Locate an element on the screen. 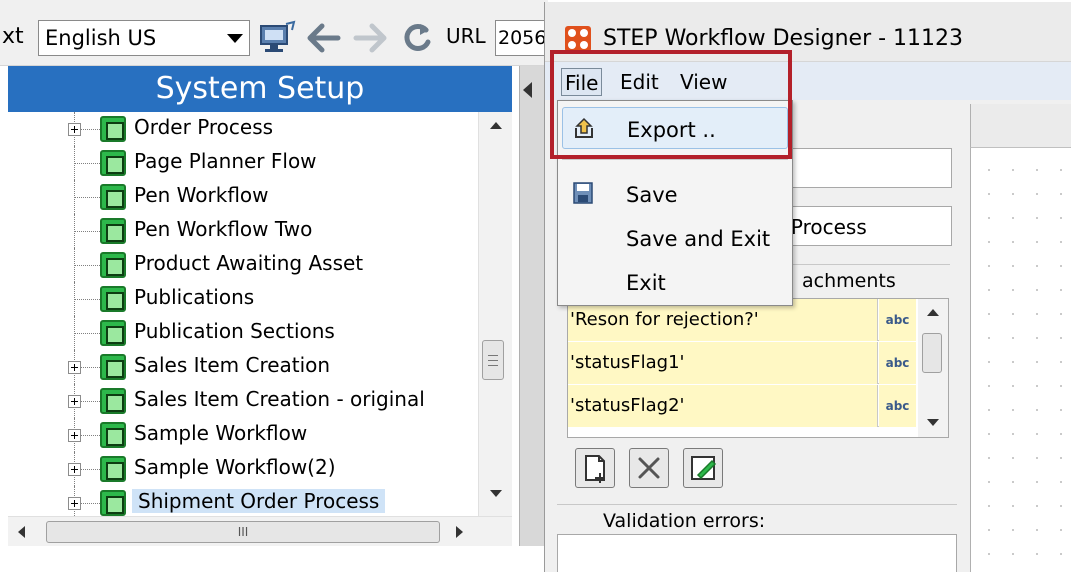 Image resolution: width=1071 pixels, height=572 pixels. menu-item-export-label: Export .. is located at coordinates (671, 130).